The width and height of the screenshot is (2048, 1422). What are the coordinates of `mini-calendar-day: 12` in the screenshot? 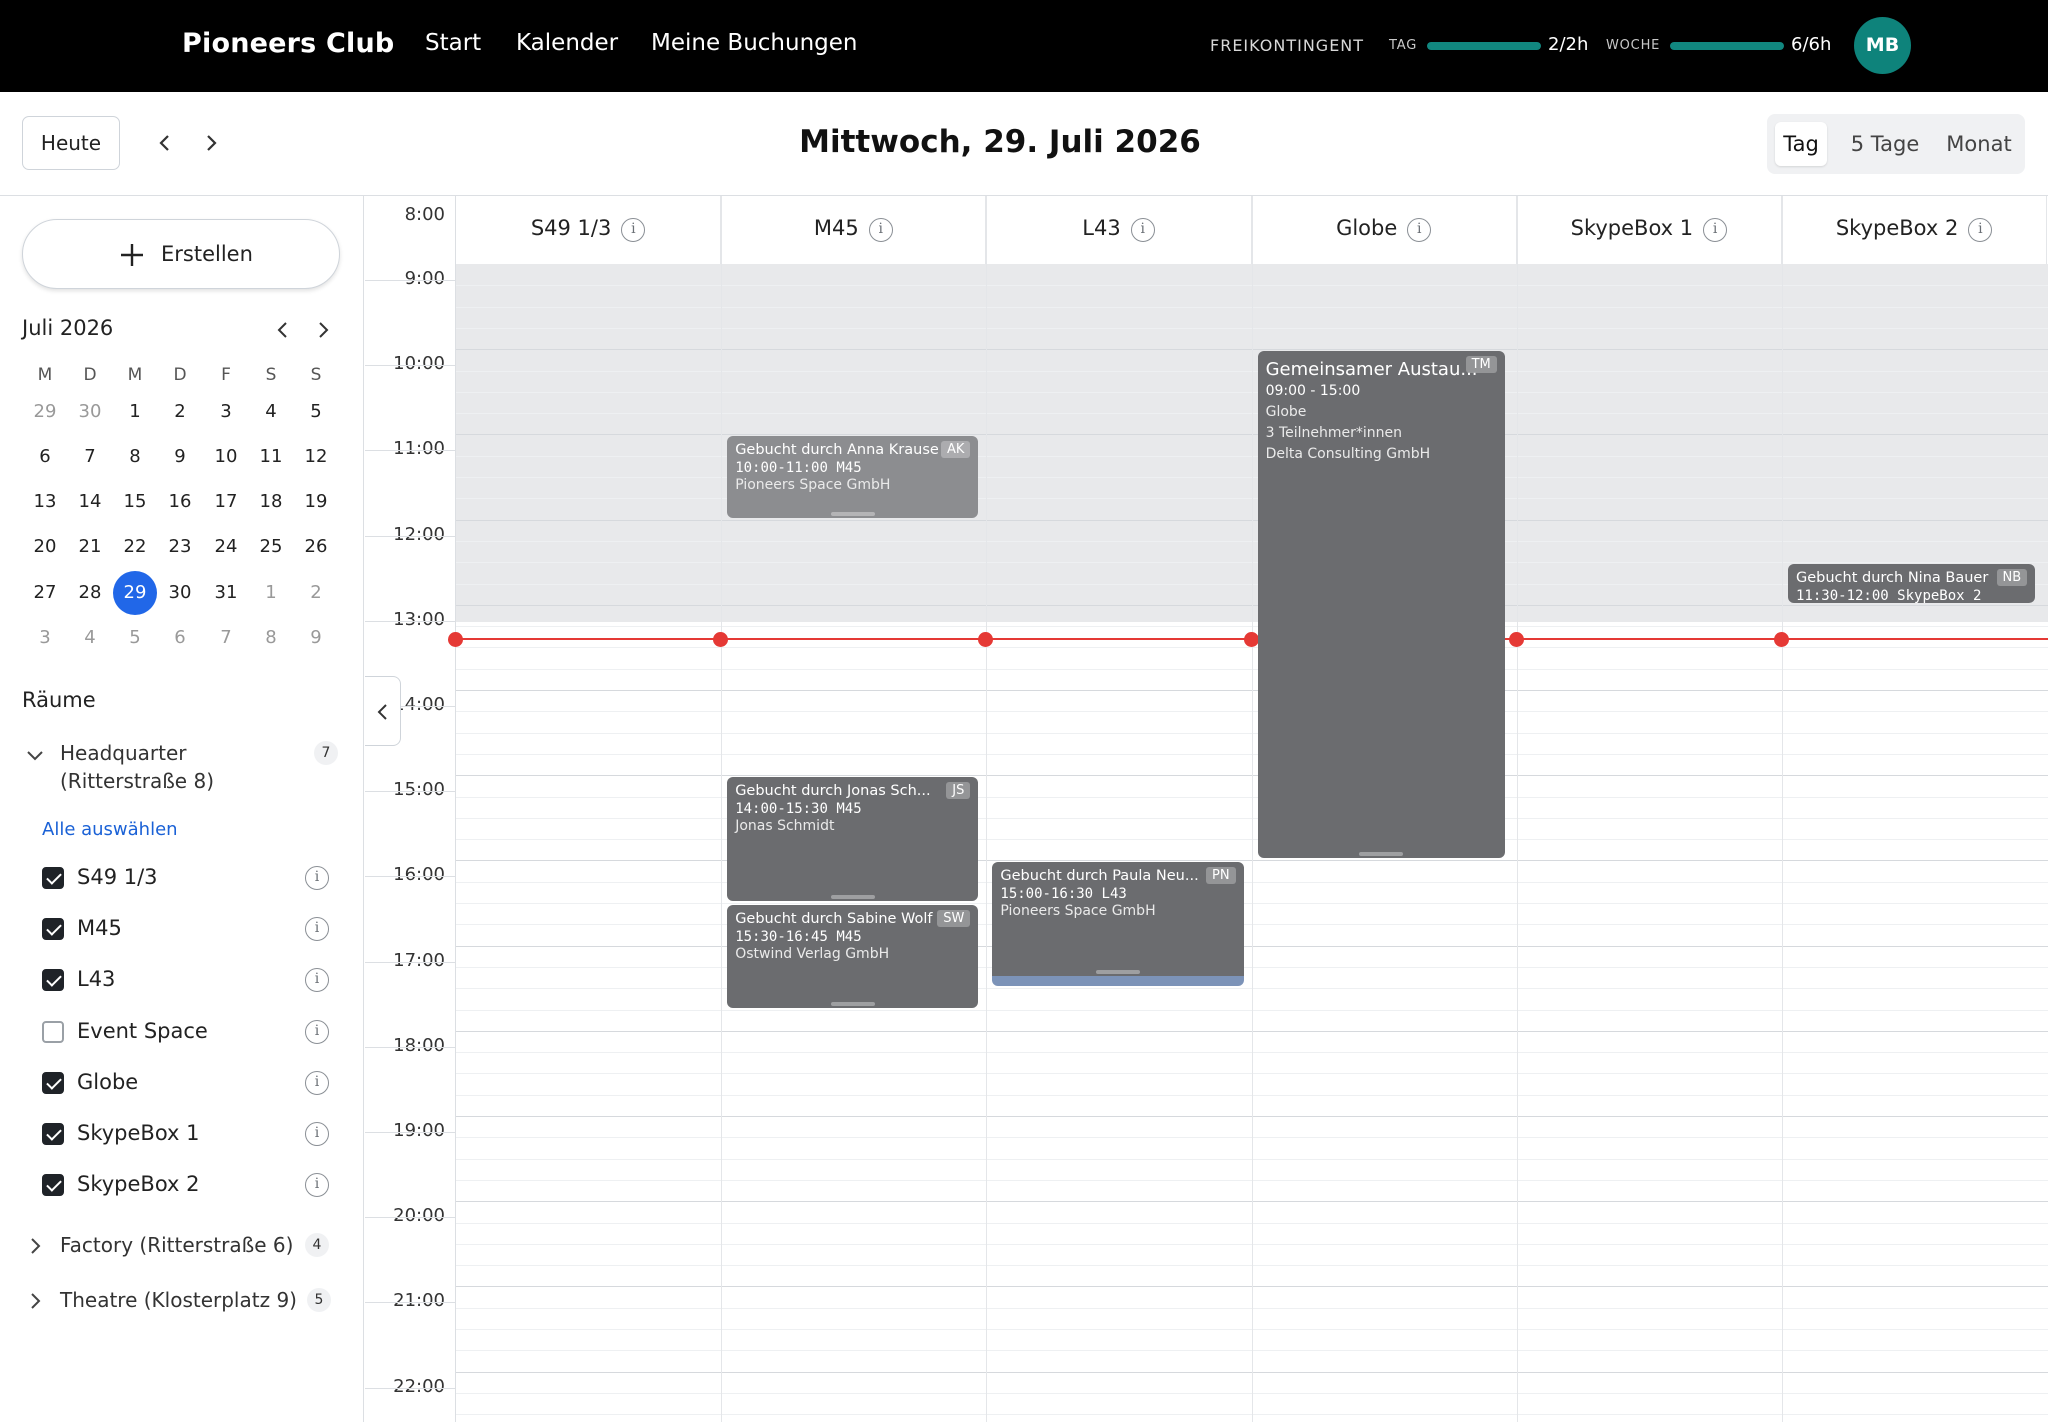 It's located at (316, 457).